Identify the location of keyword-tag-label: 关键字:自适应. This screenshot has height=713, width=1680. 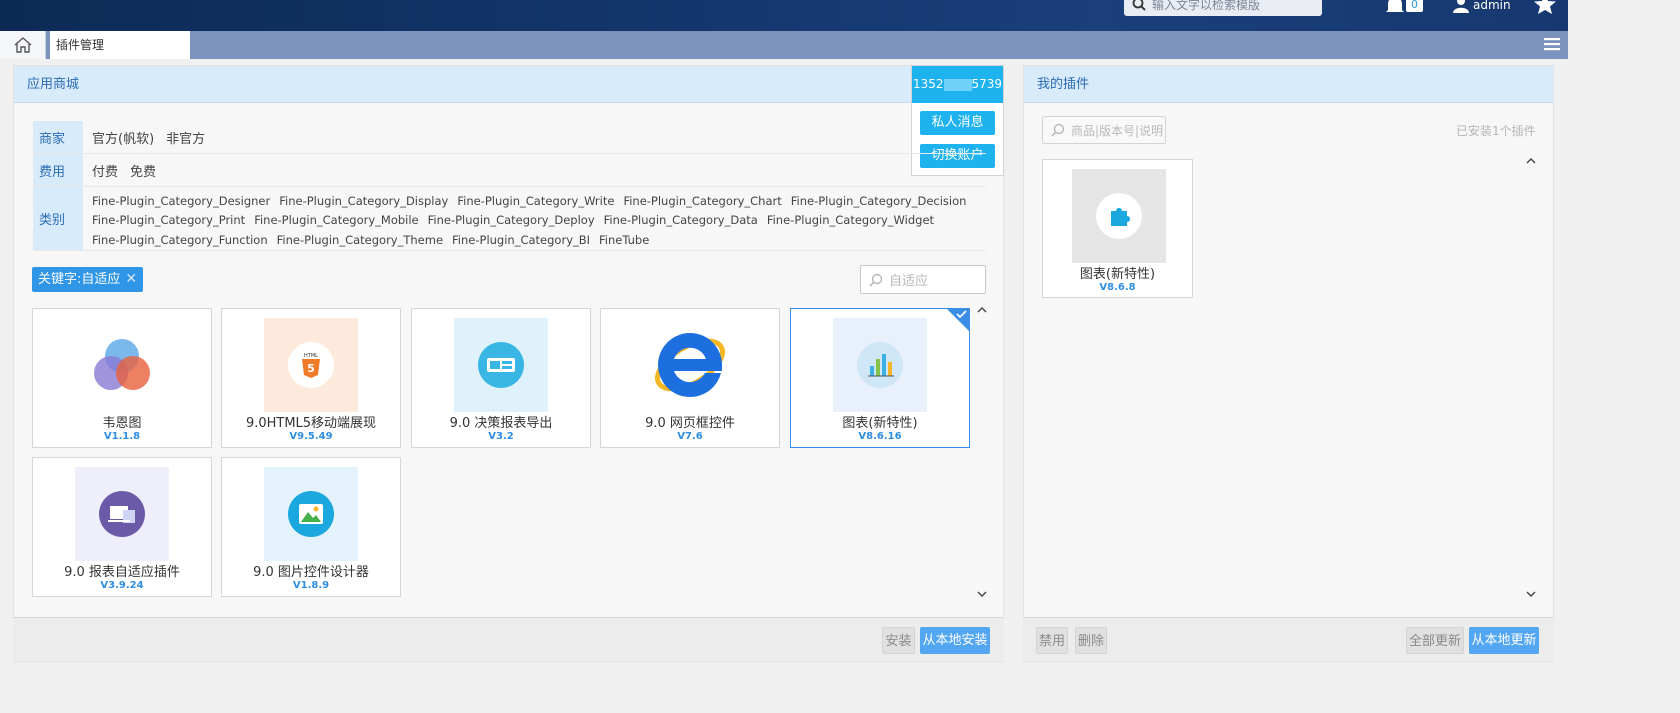
(79, 279).